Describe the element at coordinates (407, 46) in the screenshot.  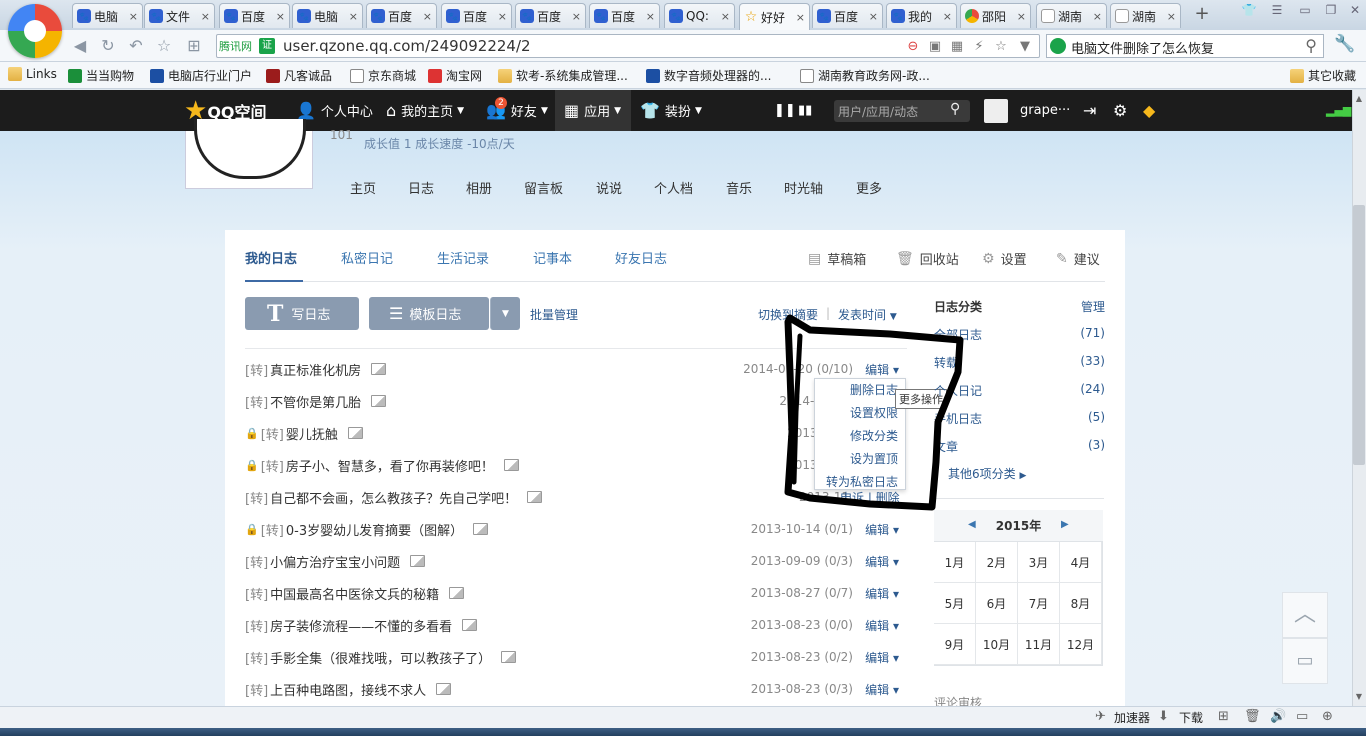
I see `url-text: user.qzone.qq.com/249092224/2` at that location.